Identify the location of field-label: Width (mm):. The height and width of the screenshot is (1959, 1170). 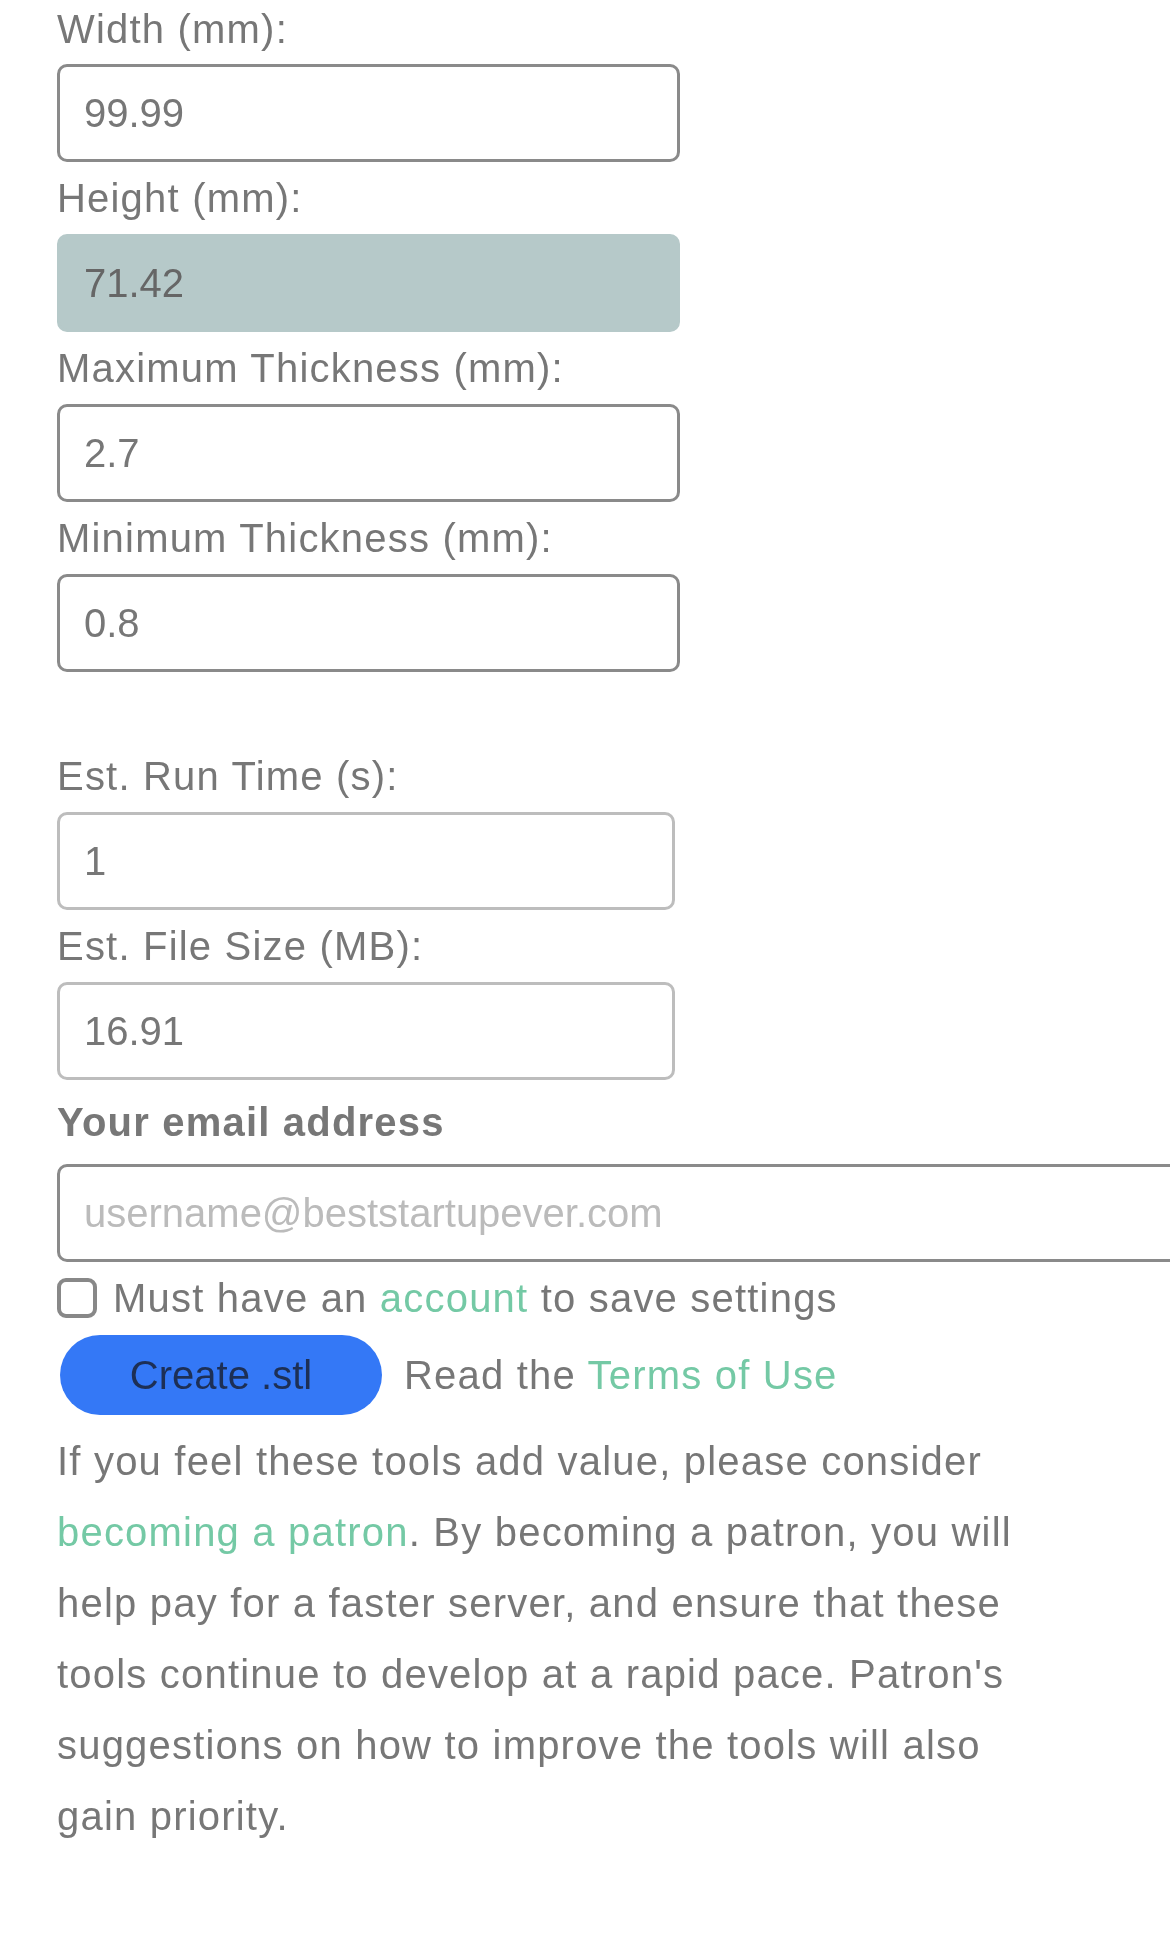
(173, 29).